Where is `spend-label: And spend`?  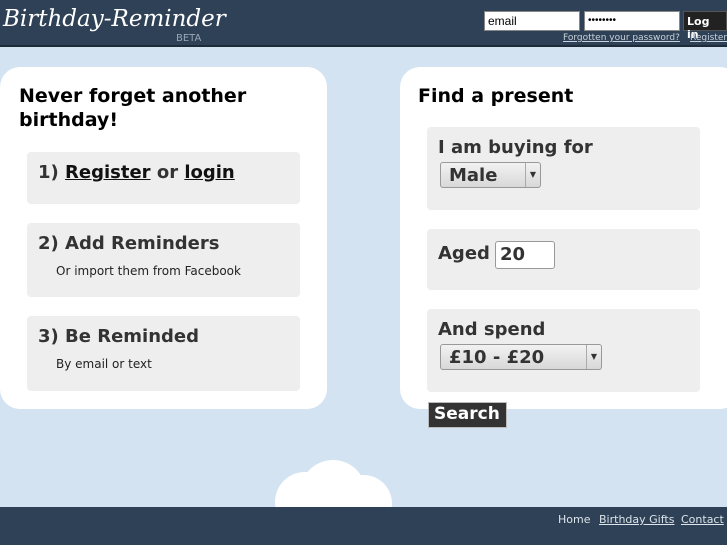 spend-label: And spend is located at coordinates (492, 329).